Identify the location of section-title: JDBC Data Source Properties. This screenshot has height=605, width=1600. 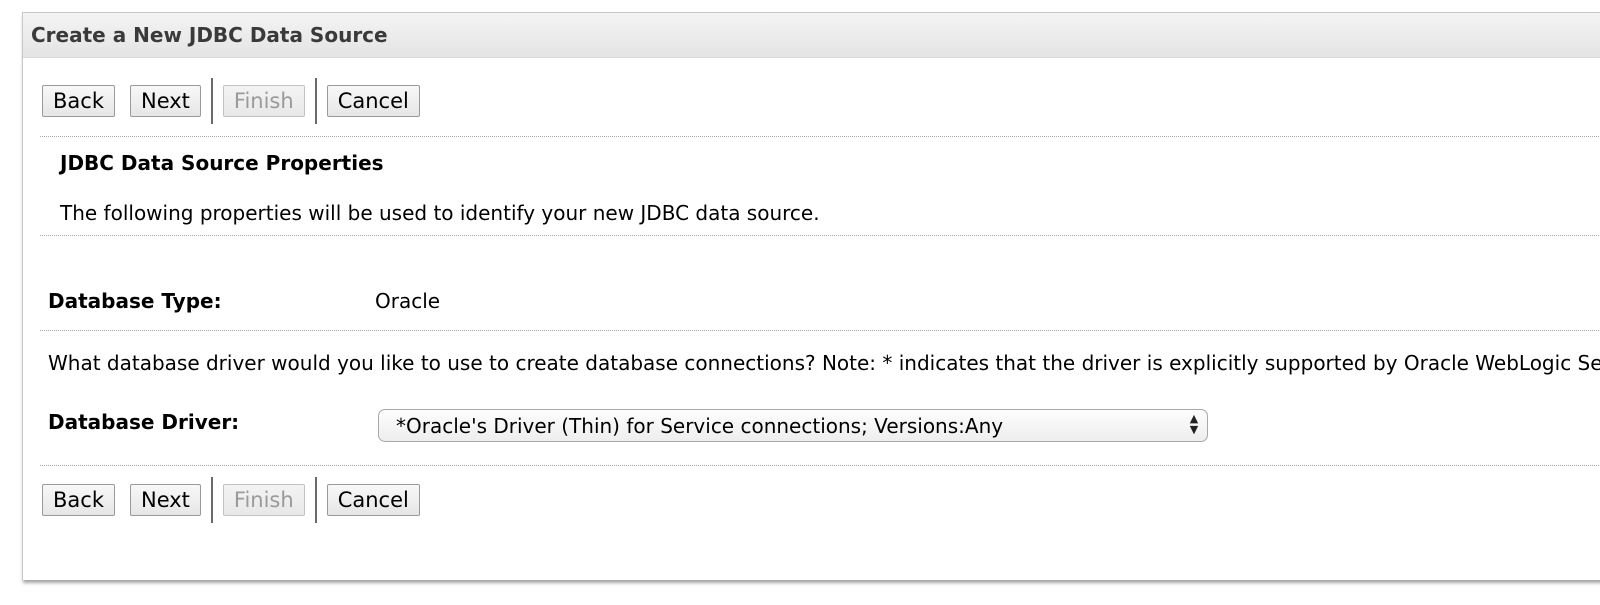
(222, 163).